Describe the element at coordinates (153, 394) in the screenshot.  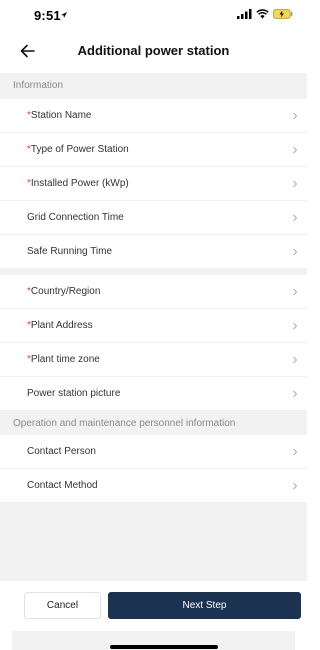
I see `row-power-station-picture: Power station picture` at that location.